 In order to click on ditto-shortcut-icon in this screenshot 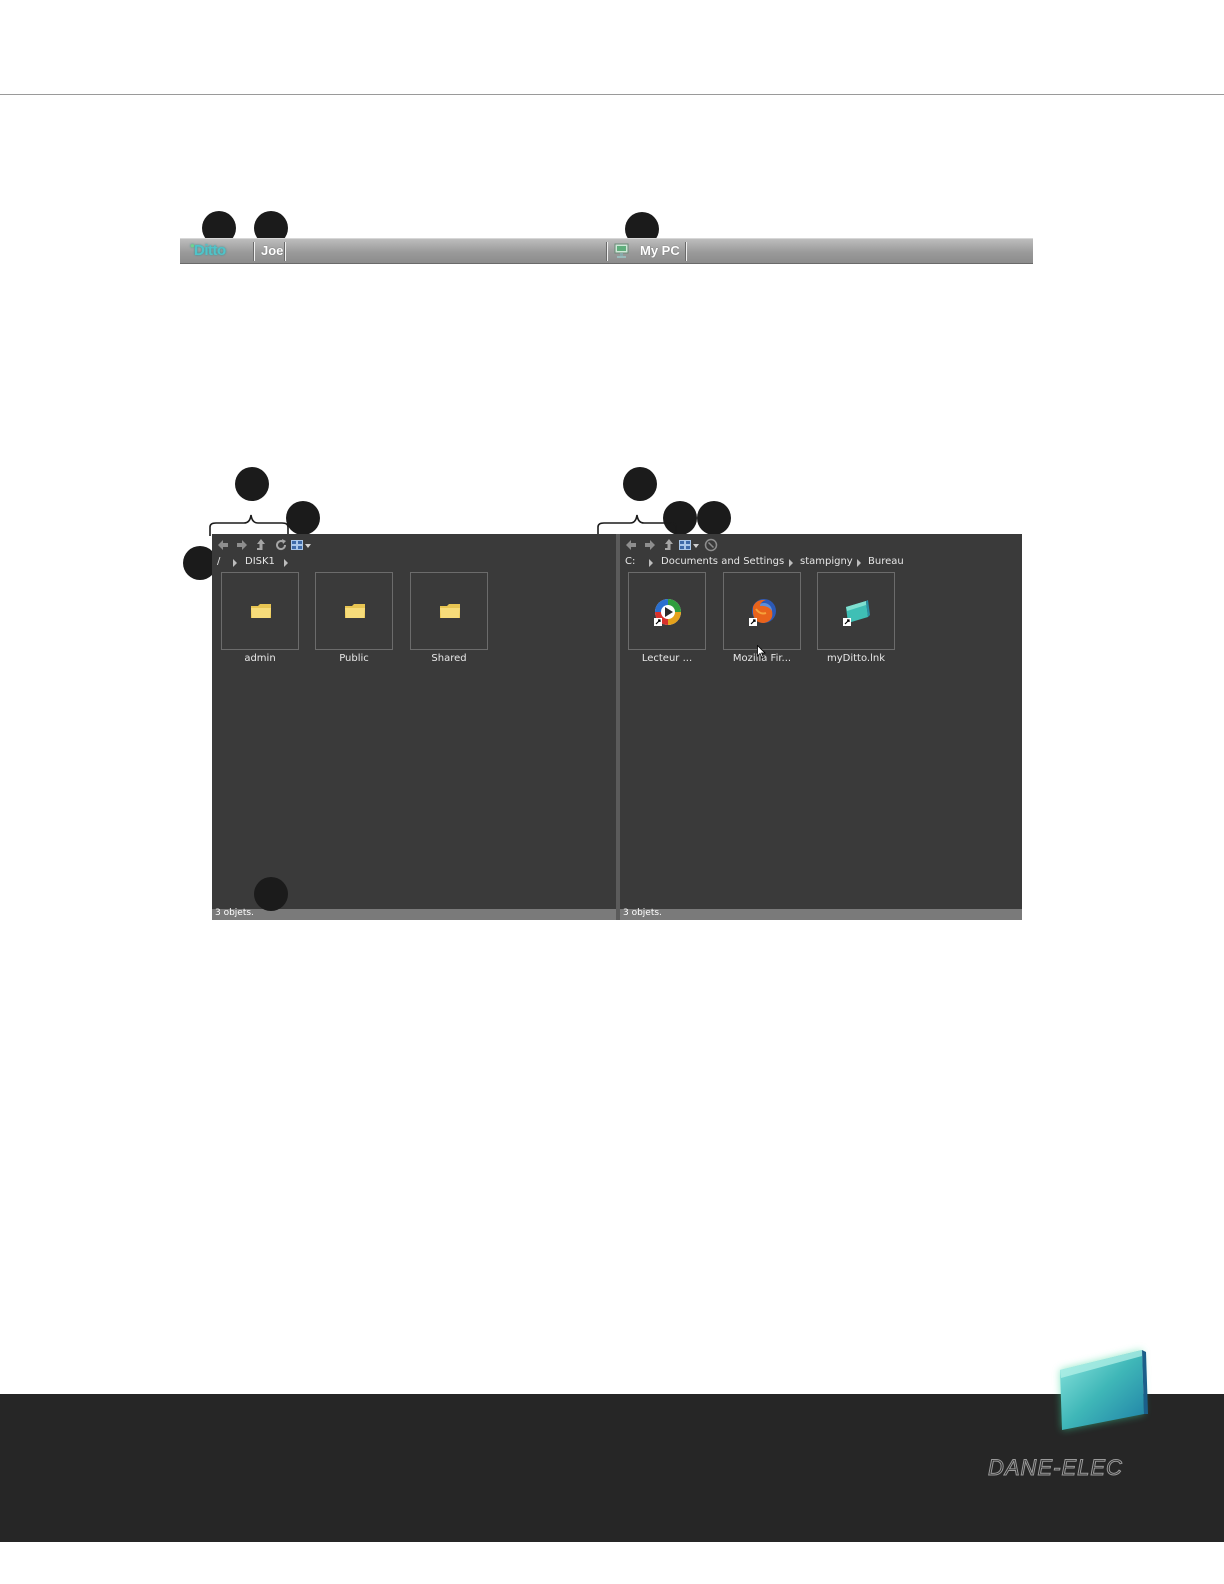, I will do `click(856, 613)`.